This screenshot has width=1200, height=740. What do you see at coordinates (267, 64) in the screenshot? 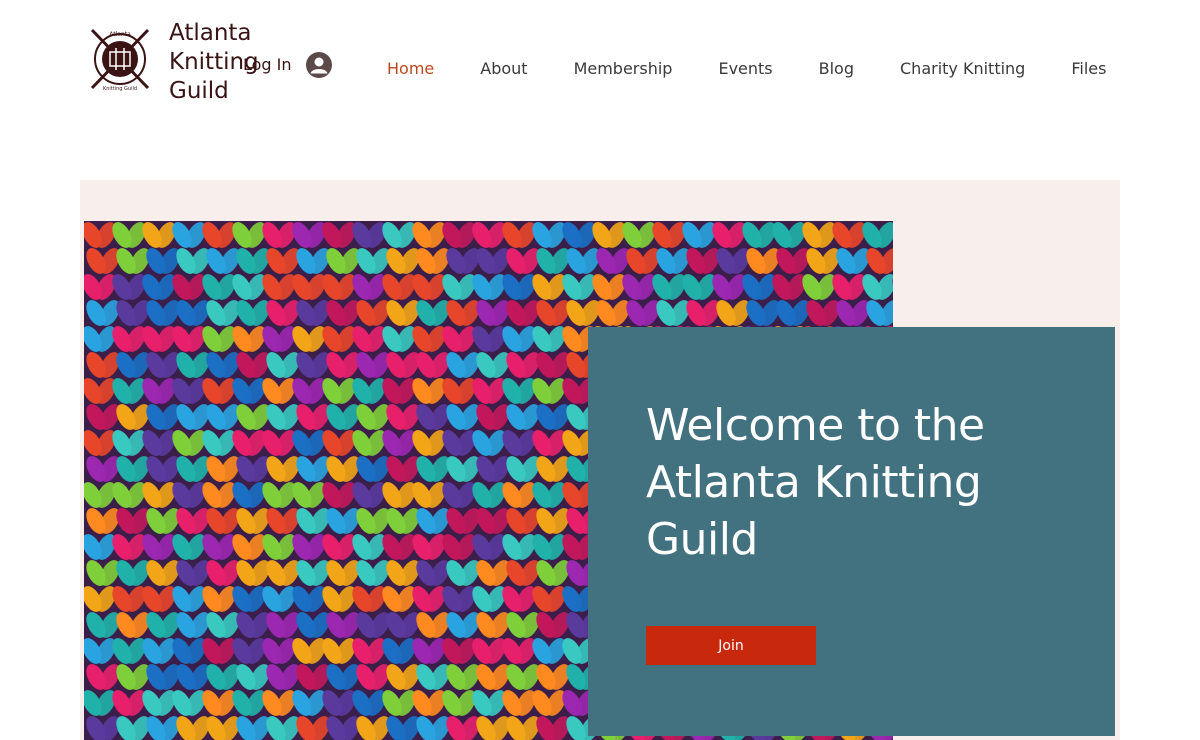
I see `login-link: Log In` at bounding box center [267, 64].